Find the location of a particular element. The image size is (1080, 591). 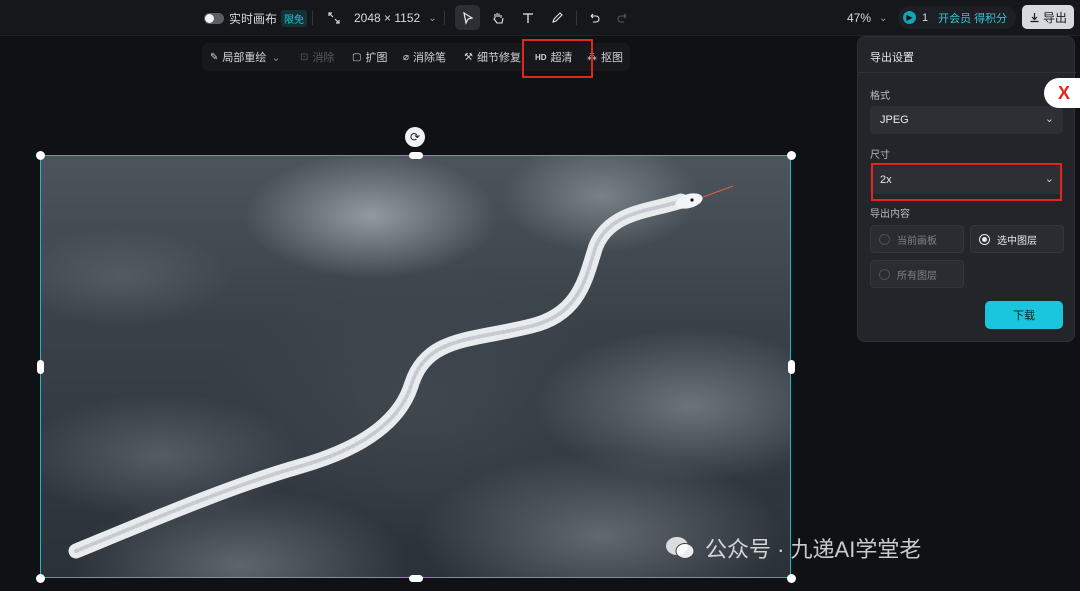

highlight-box-hd is located at coordinates (557, 58).